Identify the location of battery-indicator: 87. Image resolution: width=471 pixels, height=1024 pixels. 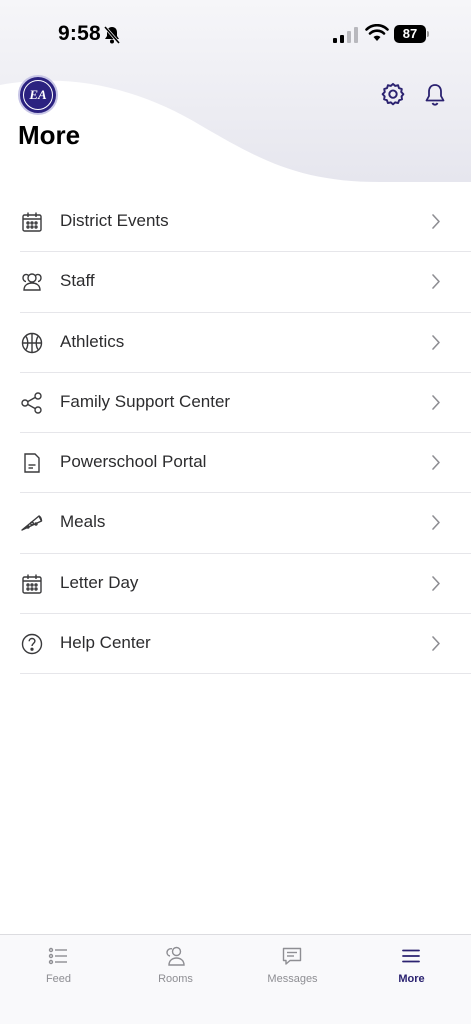
(412, 34).